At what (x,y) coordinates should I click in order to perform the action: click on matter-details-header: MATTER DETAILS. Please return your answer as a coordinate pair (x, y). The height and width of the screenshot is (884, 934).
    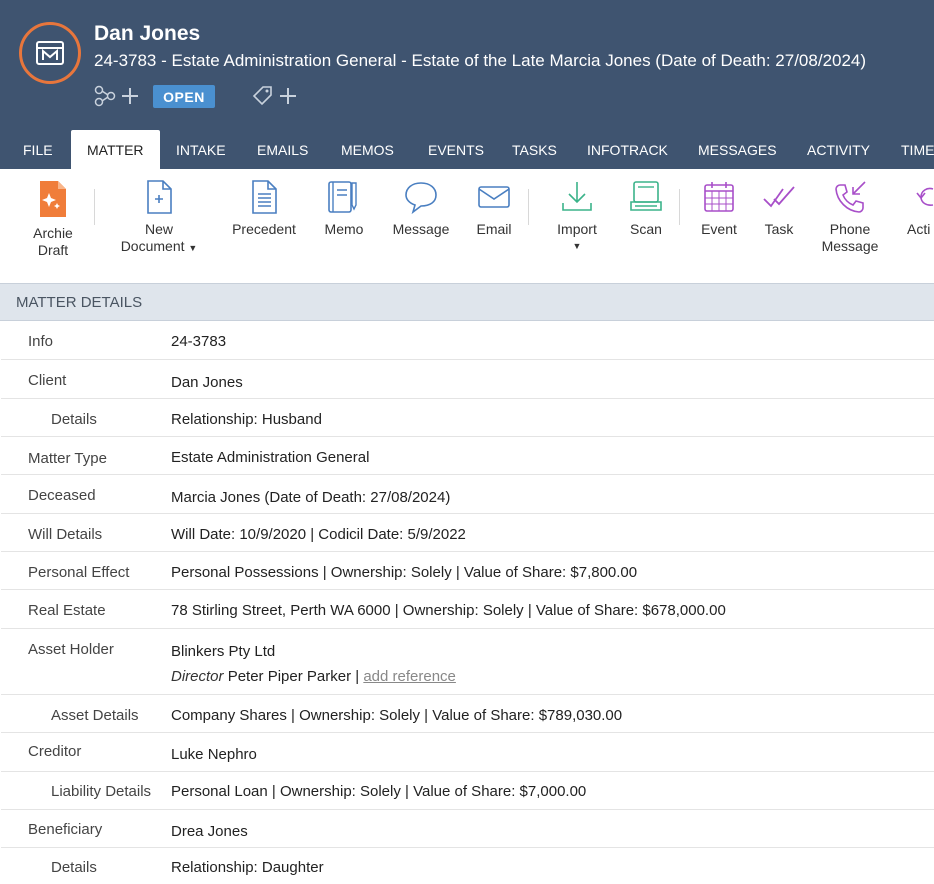
    Looking at the image, I should click on (467, 302).